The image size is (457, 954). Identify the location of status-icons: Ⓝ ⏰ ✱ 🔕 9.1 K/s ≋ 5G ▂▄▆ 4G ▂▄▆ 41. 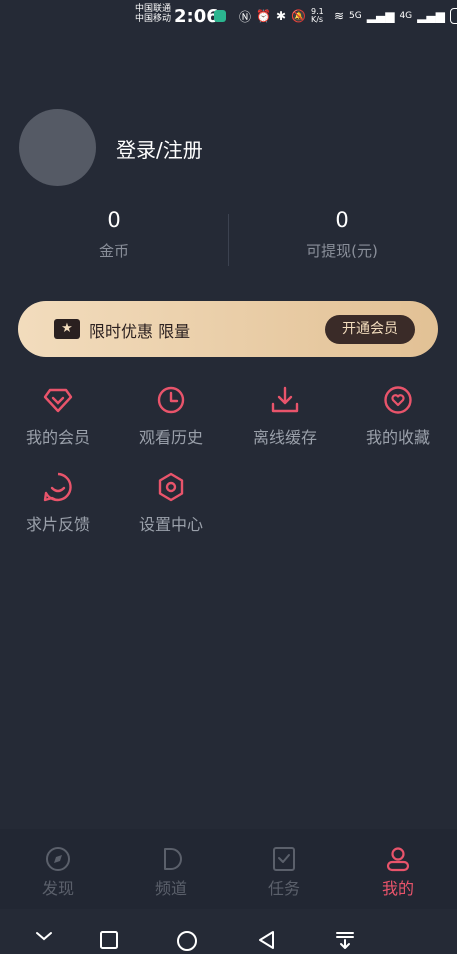
(335, 16).